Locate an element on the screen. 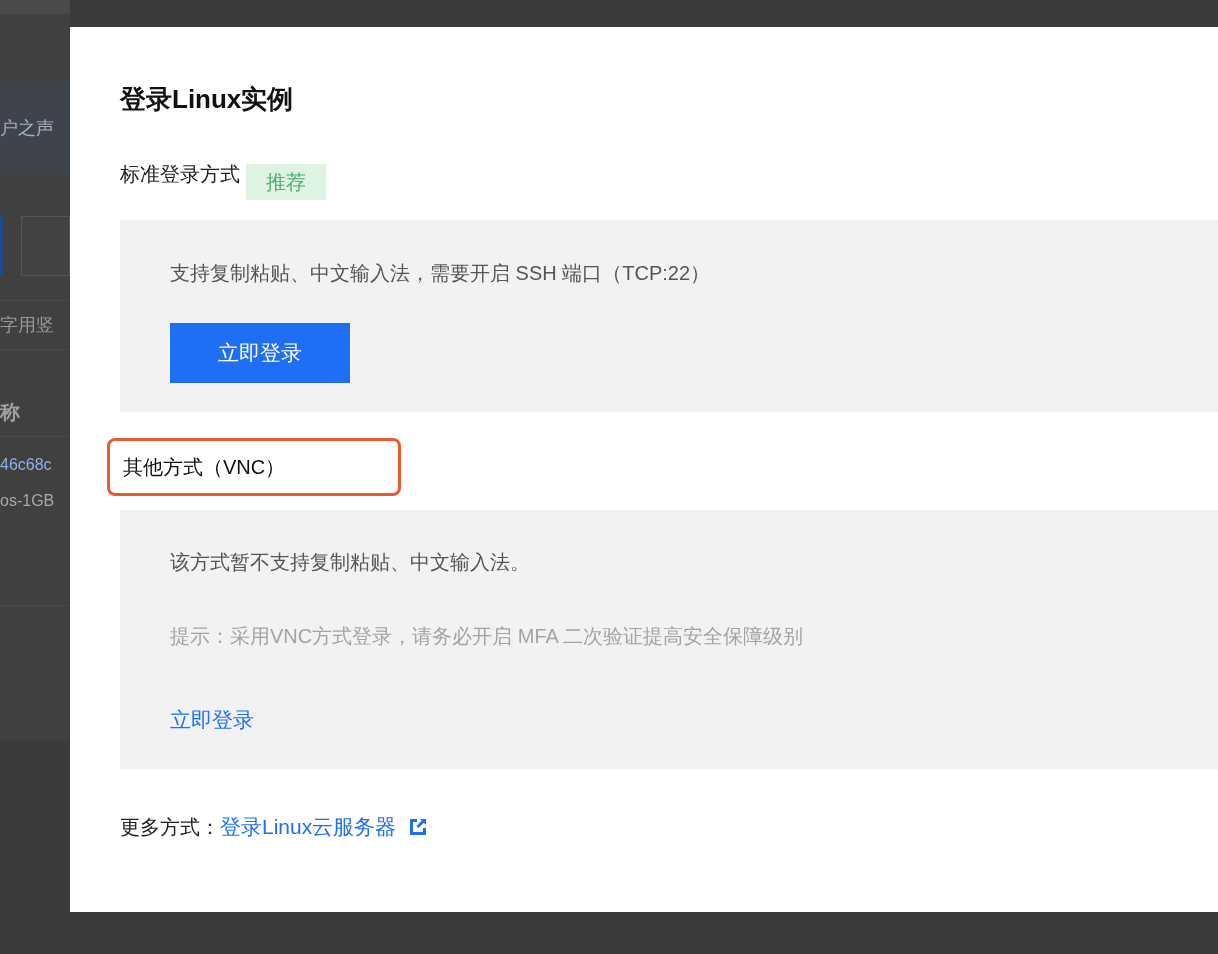 Image resolution: width=1218 pixels, height=954 pixels. panel-description: 该方式暂不支持复制粘贴、中文输入法。 is located at coordinates (350, 562).